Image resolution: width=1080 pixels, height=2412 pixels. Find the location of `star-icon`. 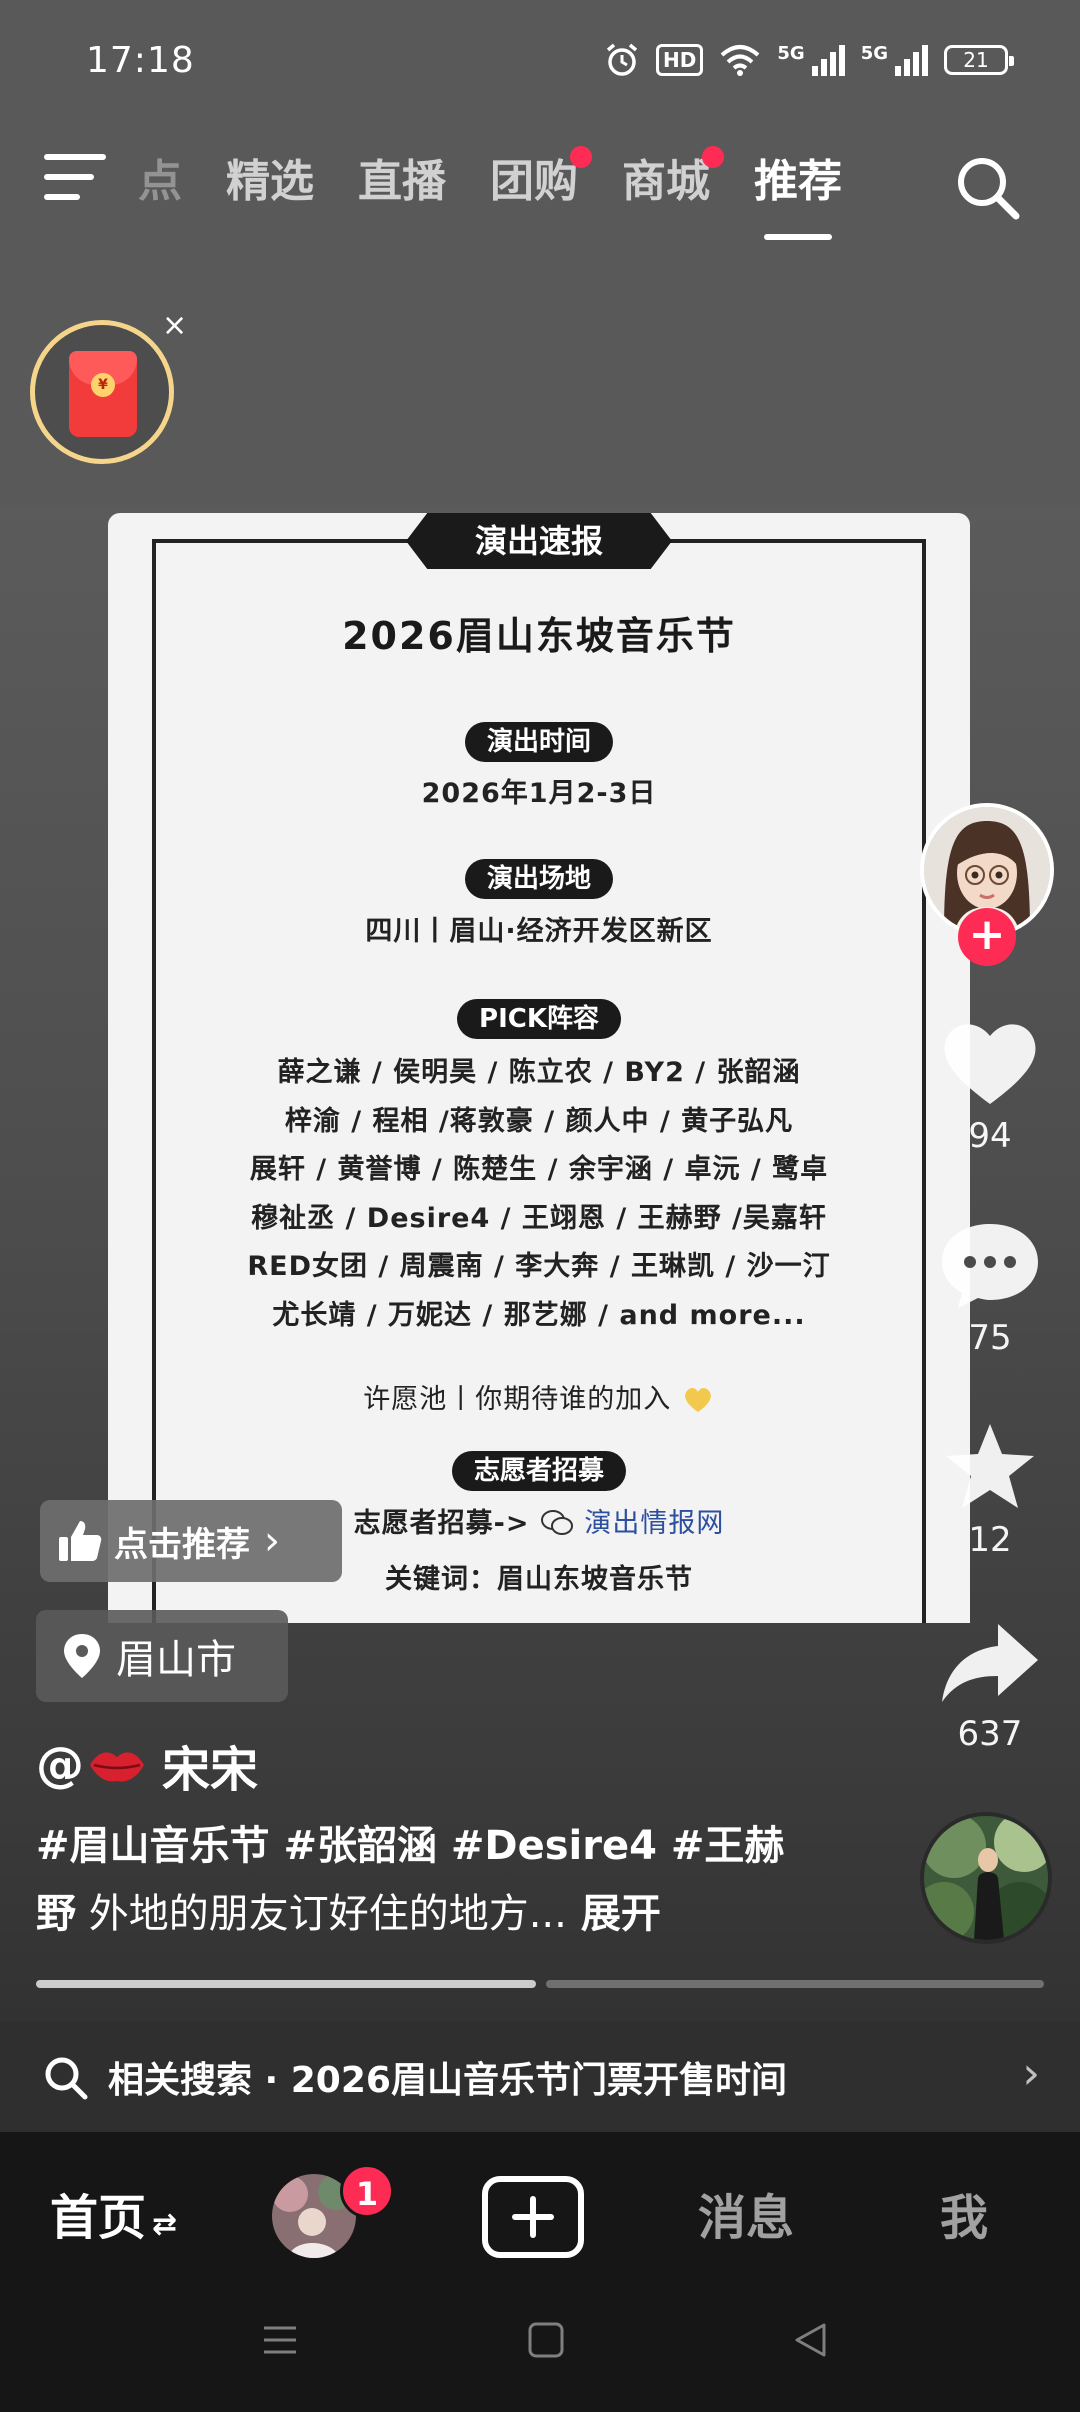

star-icon is located at coordinates (990, 1466).